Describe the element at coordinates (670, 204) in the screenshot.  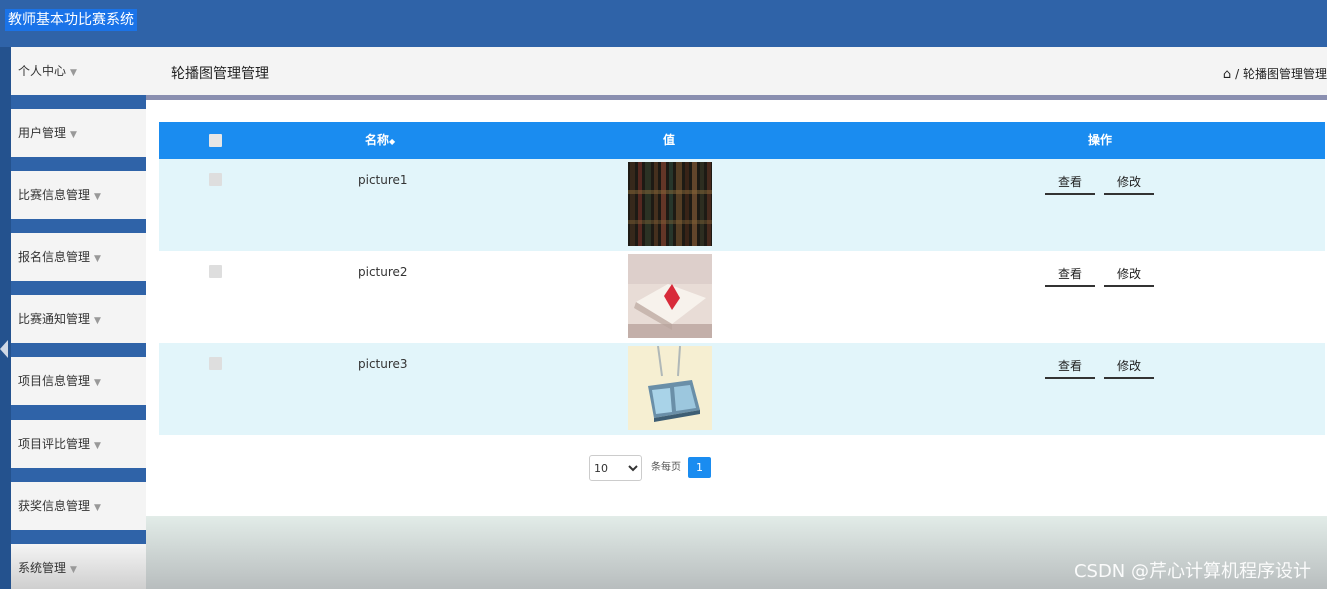
I see `dark-bookshelf-image` at that location.